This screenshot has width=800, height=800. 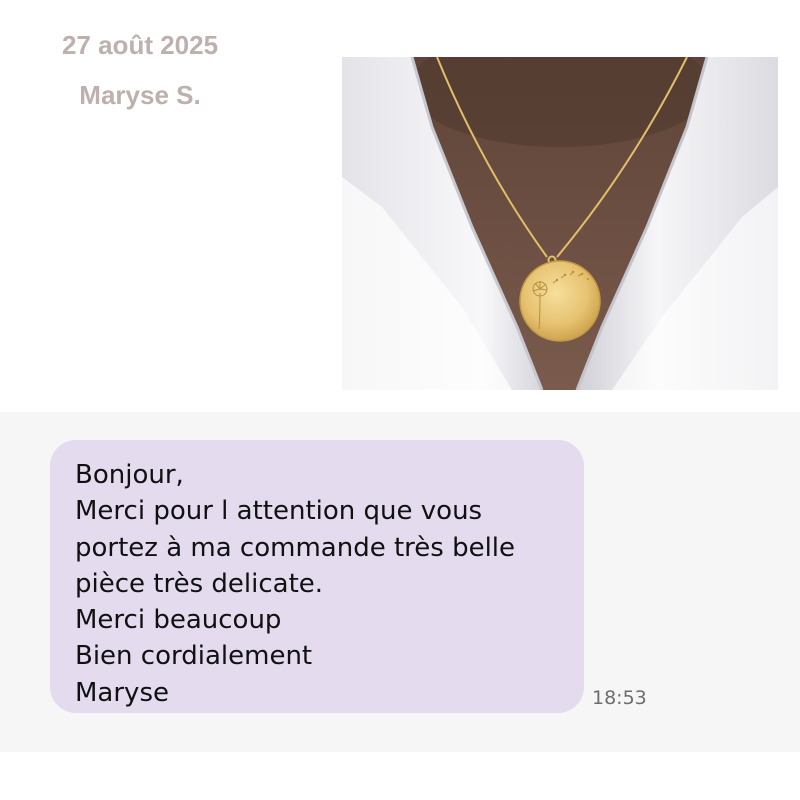 I want to click on message-line: Merci pour l attention que vous, so click(x=279, y=511).